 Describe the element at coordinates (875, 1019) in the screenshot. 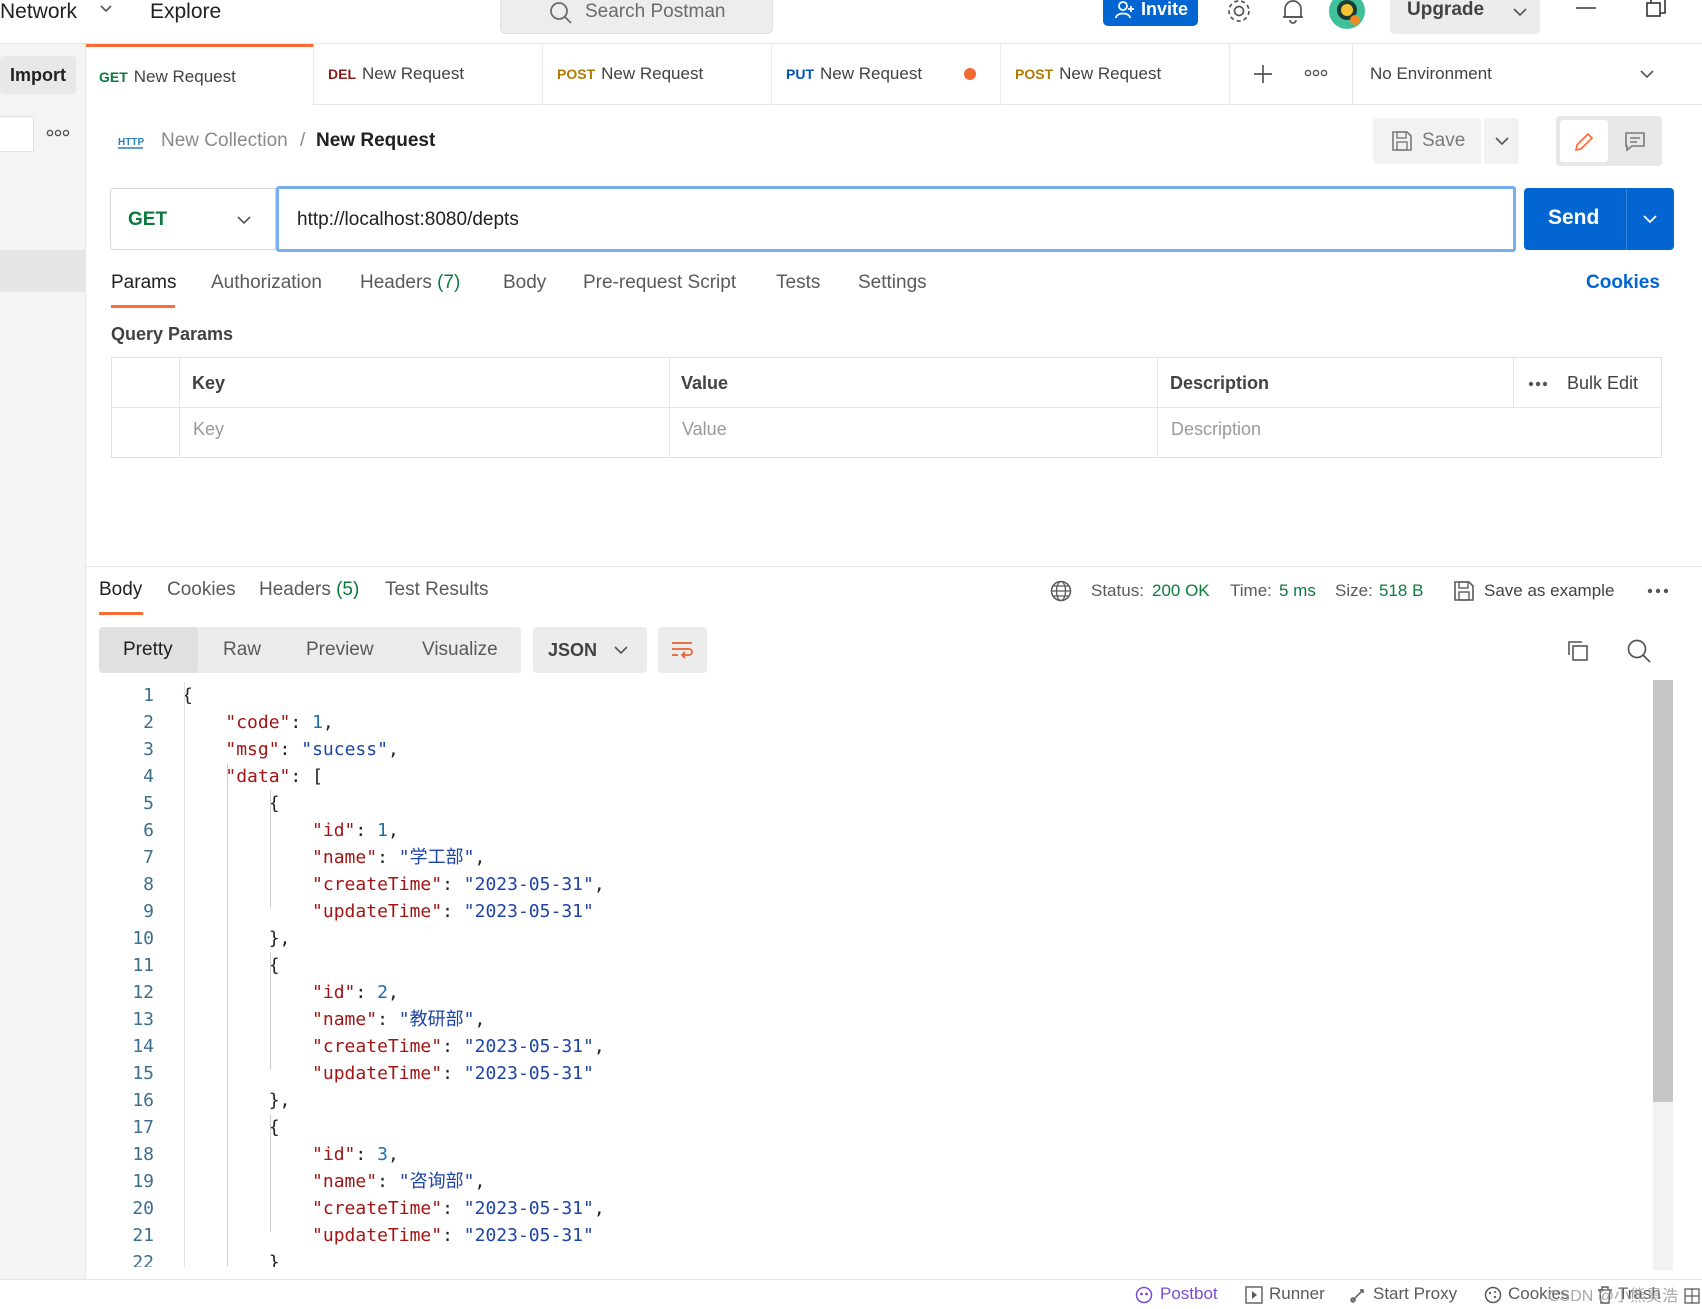

I see `code-line: 13 "name": "教研部",` at that location.